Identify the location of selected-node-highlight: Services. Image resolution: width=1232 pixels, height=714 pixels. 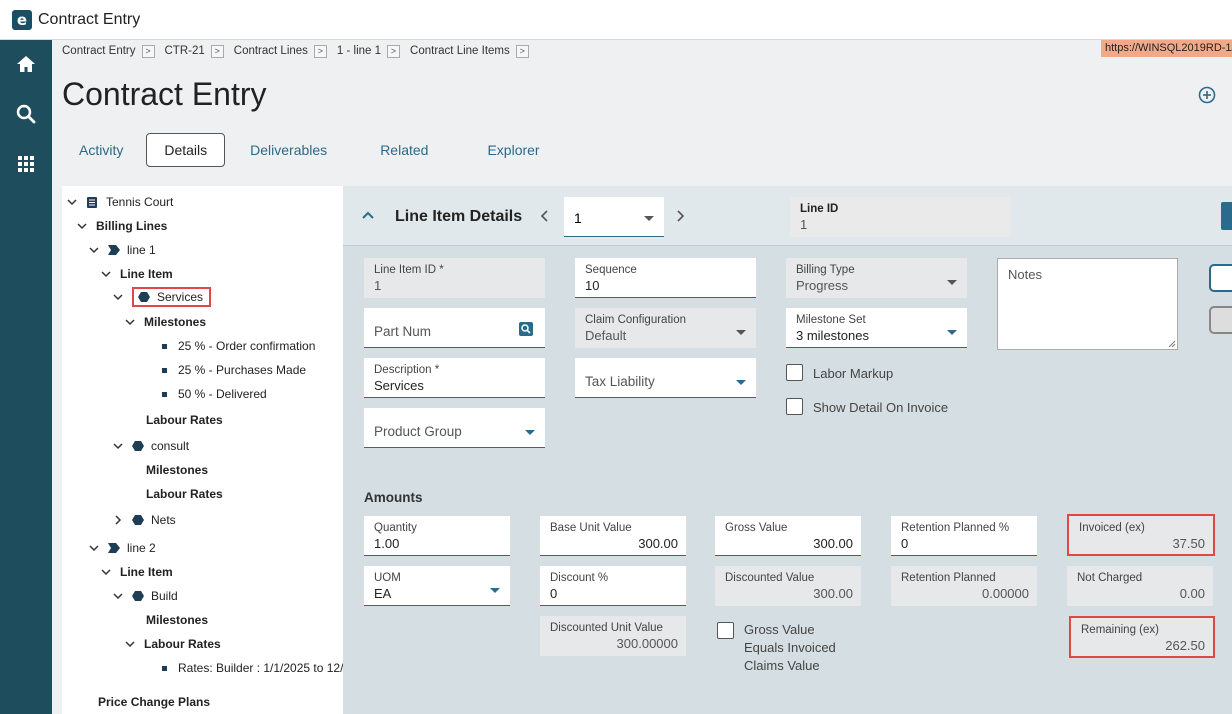
(172, 297).